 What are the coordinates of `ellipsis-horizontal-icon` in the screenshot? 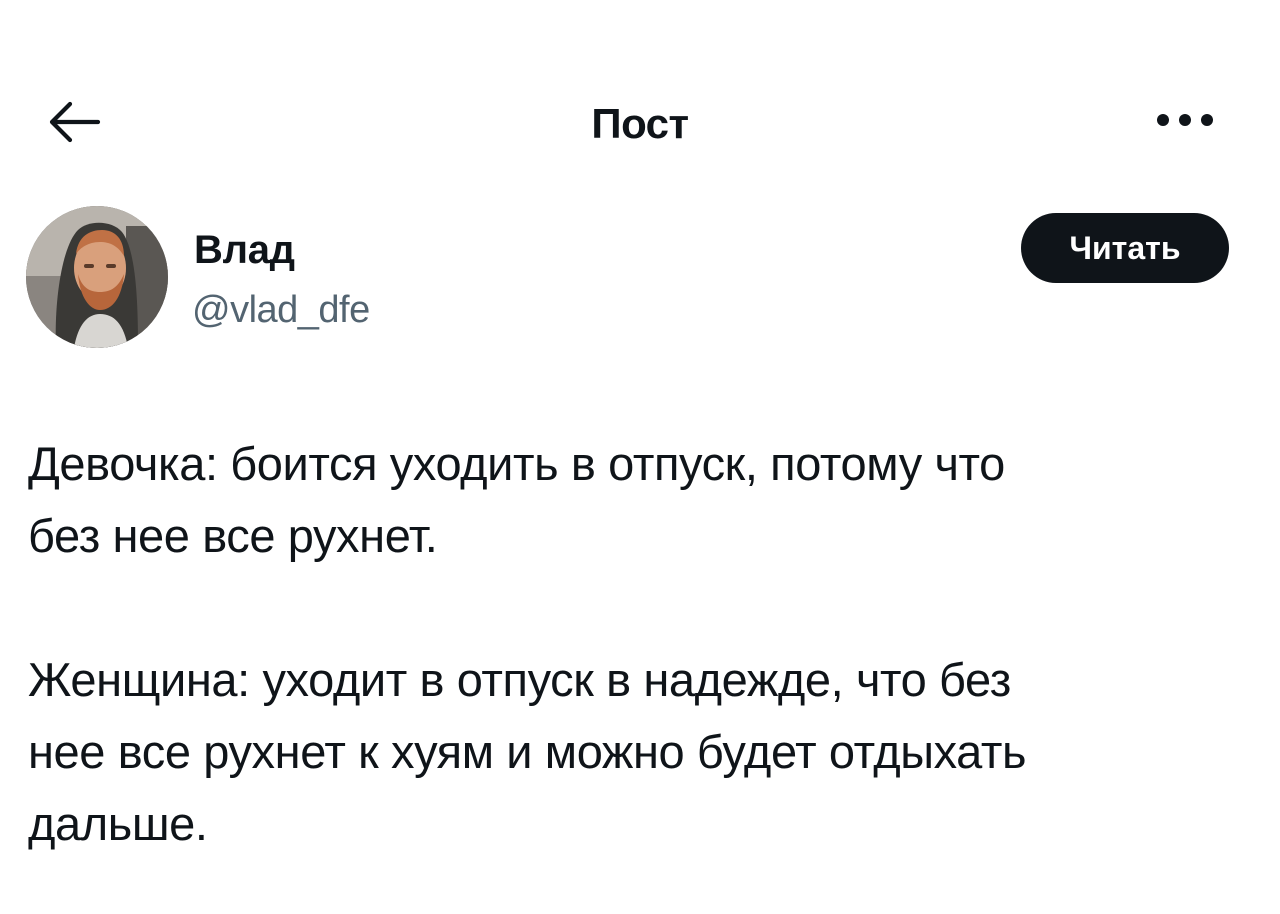 It's located at (1185, 122).